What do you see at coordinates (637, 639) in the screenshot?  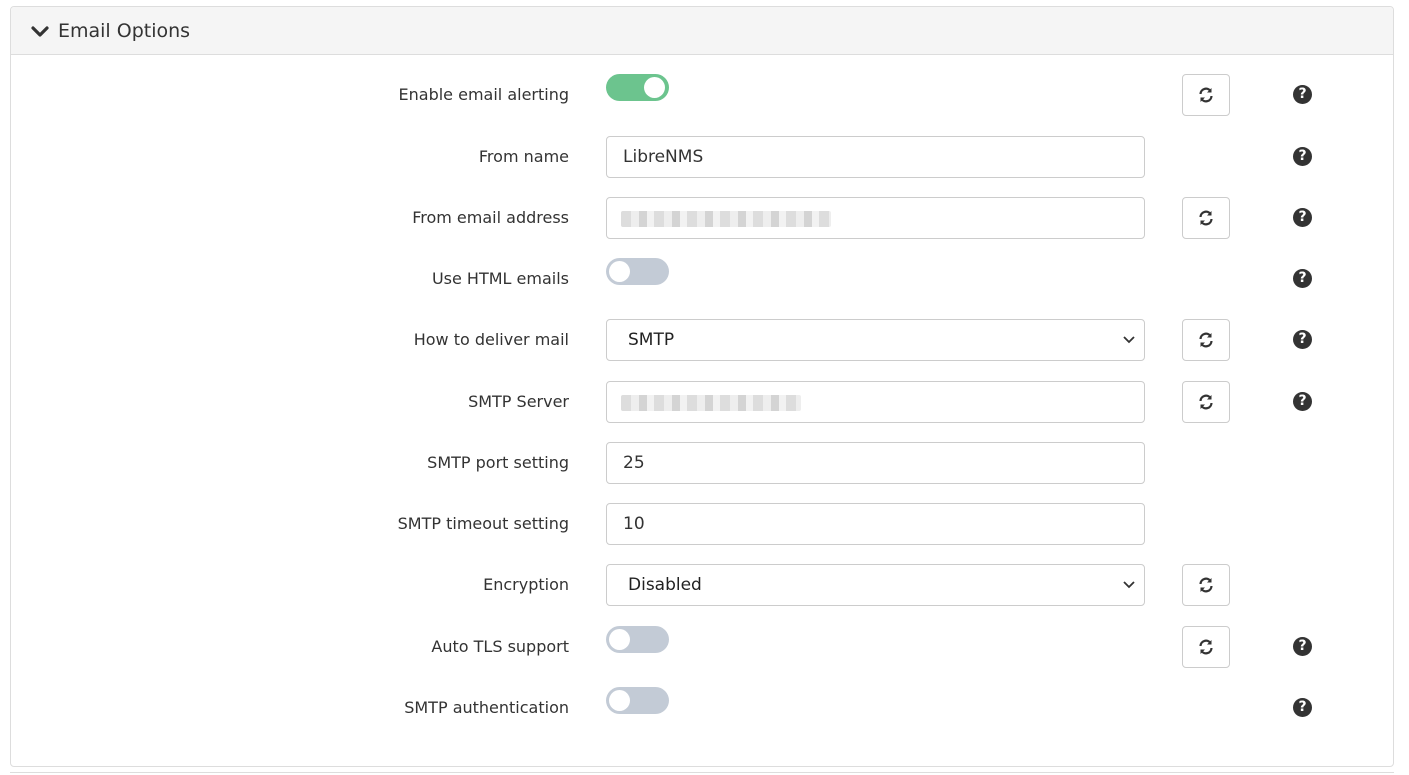 I see `auto-tls-toggle` at bounding box center [637, 639].